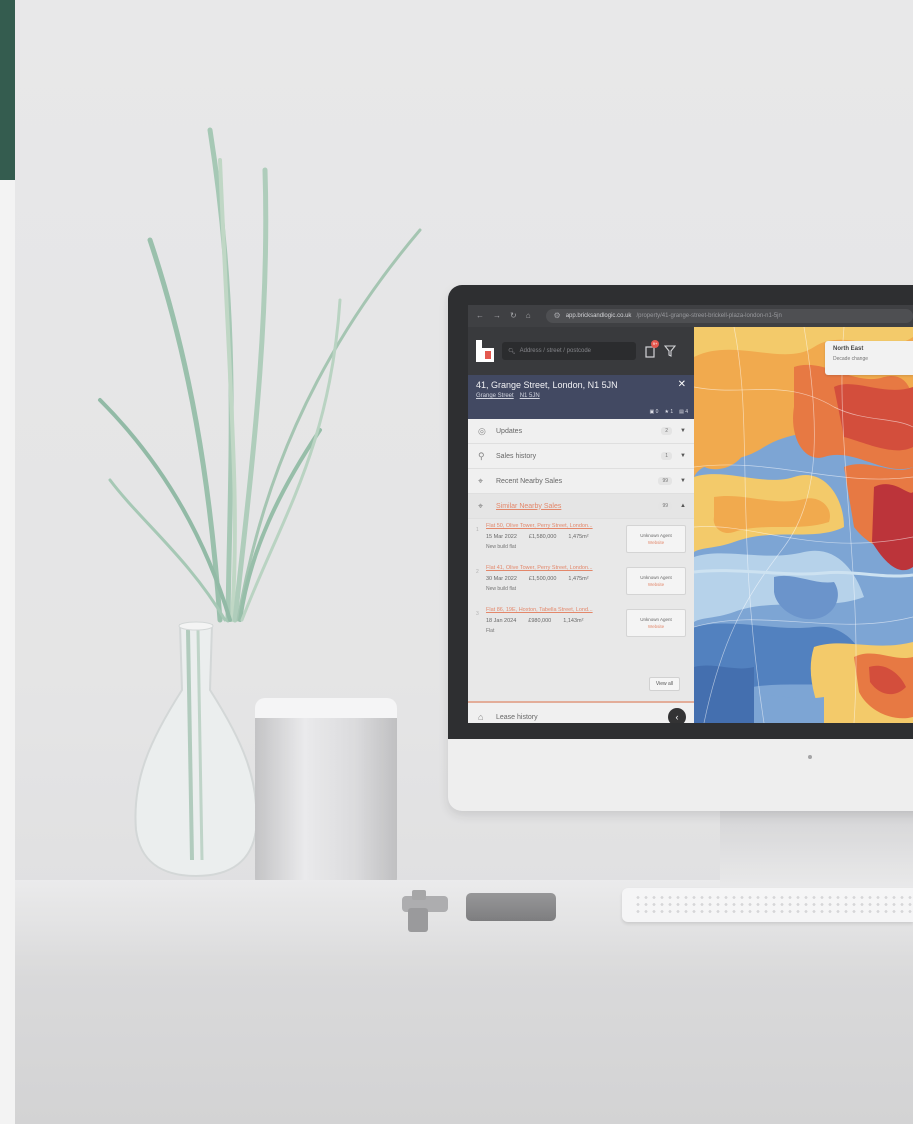 The height and width of the screenshot is (1124, 913). I want to click on keyboard-keys, so click(773, 905).